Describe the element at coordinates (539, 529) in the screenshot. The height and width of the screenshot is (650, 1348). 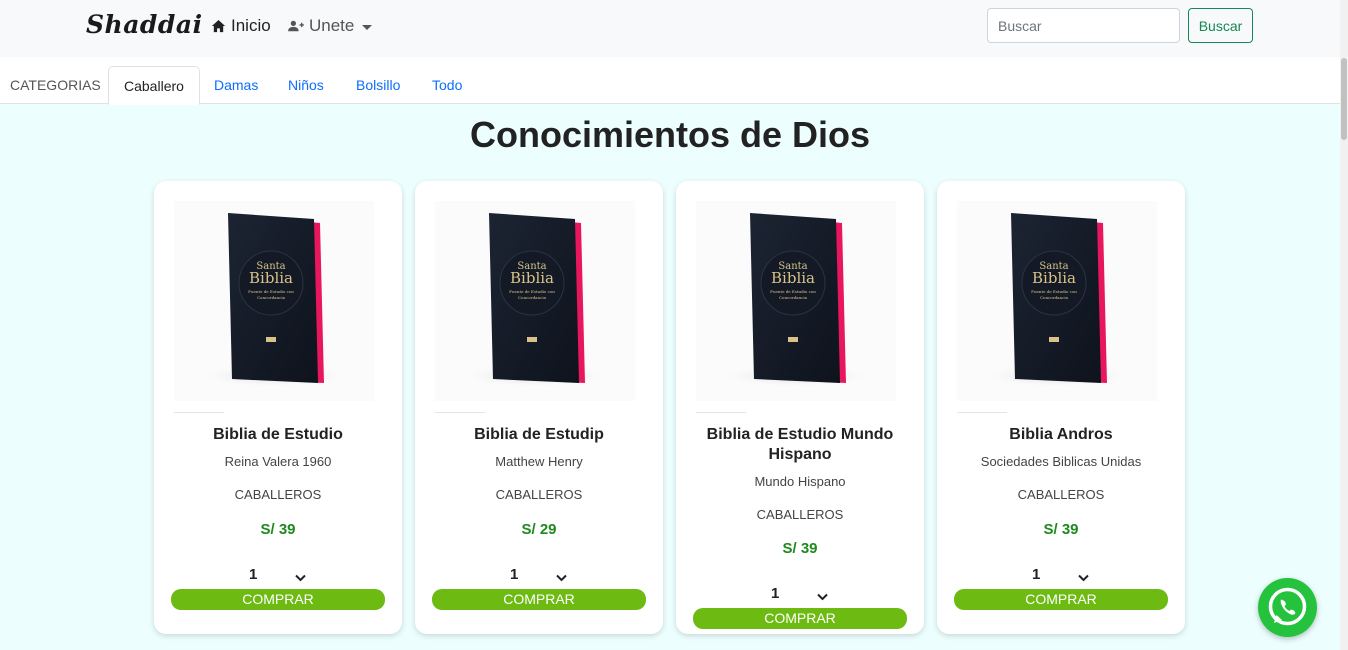
I see `product-price: S/ 29` at that location.